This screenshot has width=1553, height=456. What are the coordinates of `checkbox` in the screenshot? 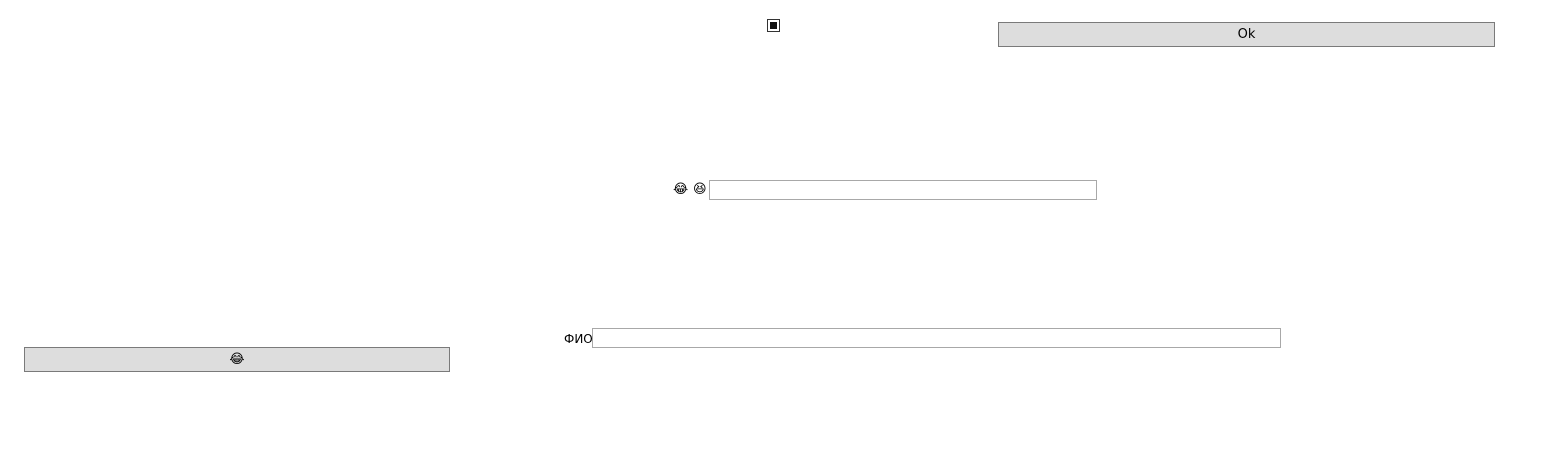 It's located at (773, 25).